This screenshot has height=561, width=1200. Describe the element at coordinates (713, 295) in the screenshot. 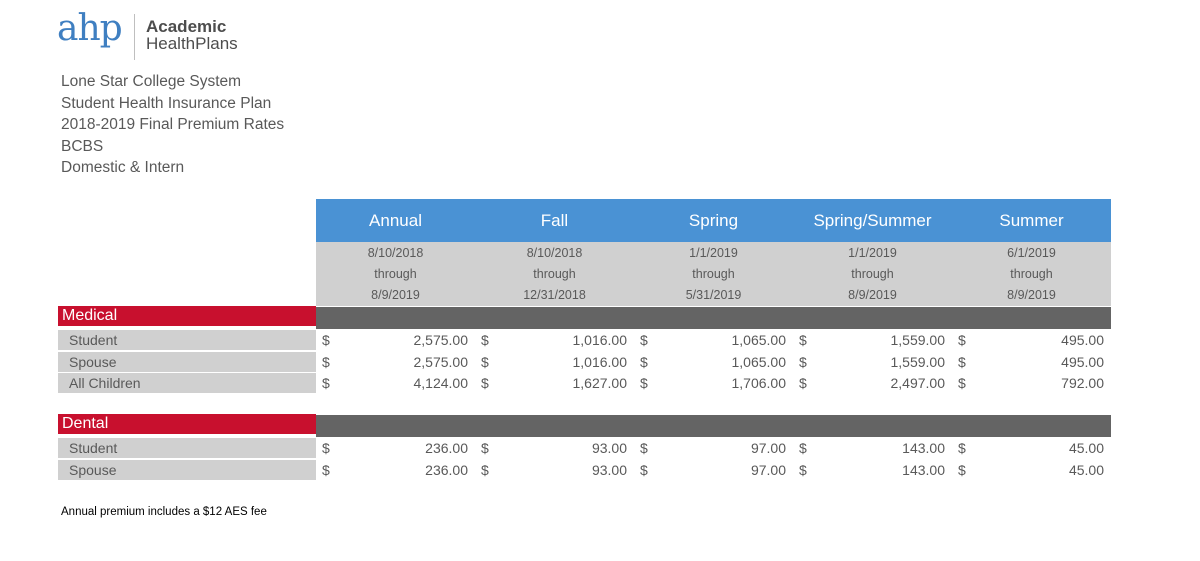

I see `date-line-2-2: 5/31/2019` at that location.